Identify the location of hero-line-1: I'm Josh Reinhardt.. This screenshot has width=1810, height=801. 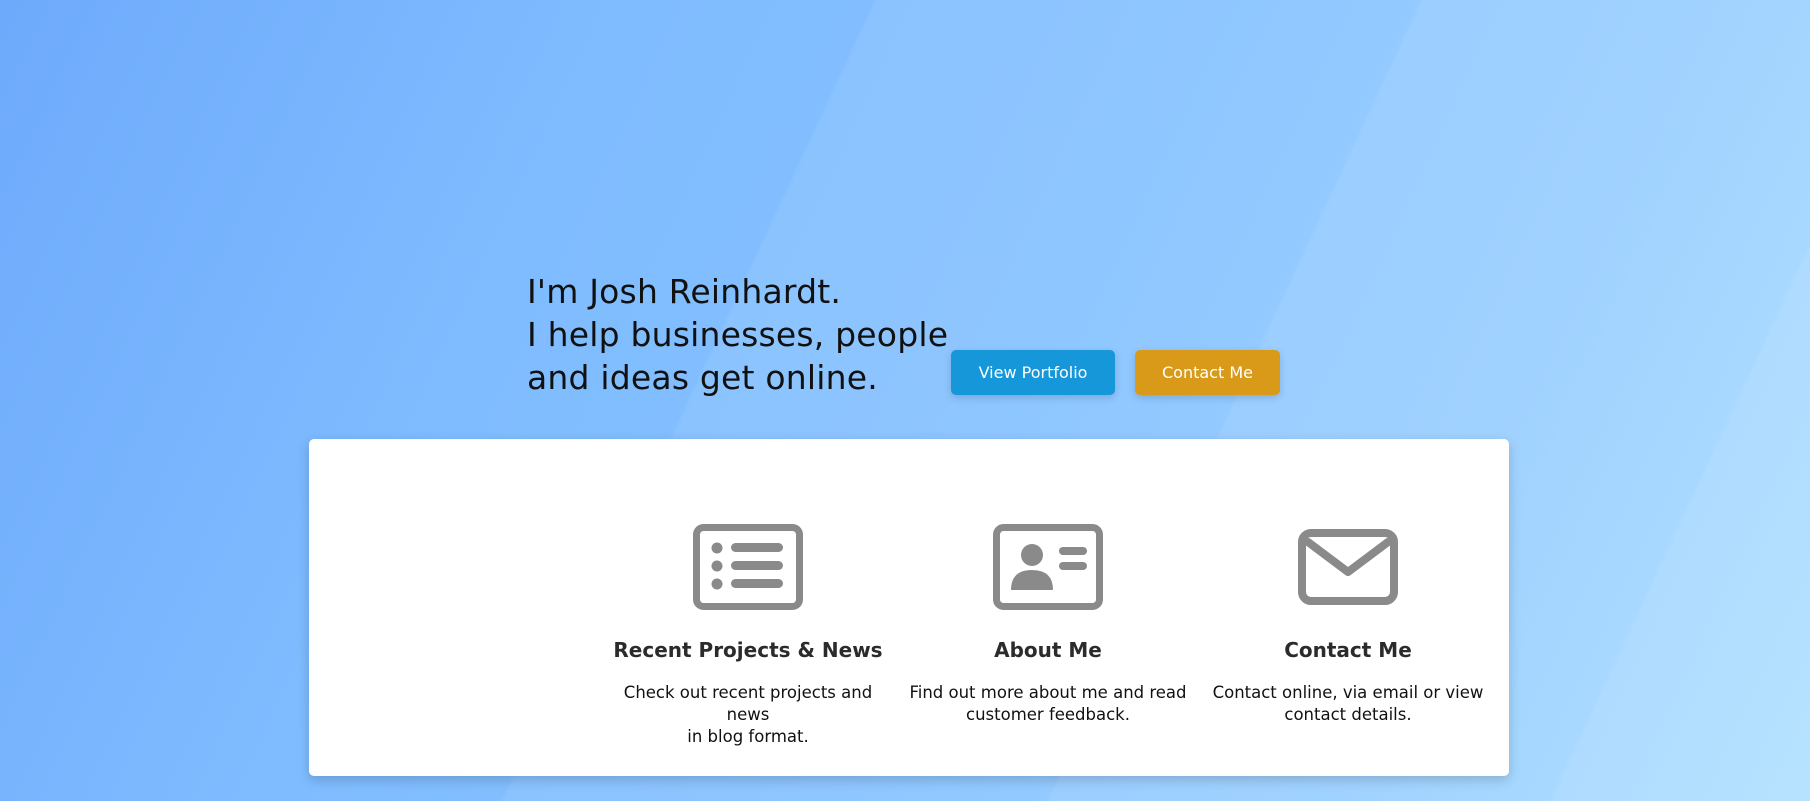
(684, 291).